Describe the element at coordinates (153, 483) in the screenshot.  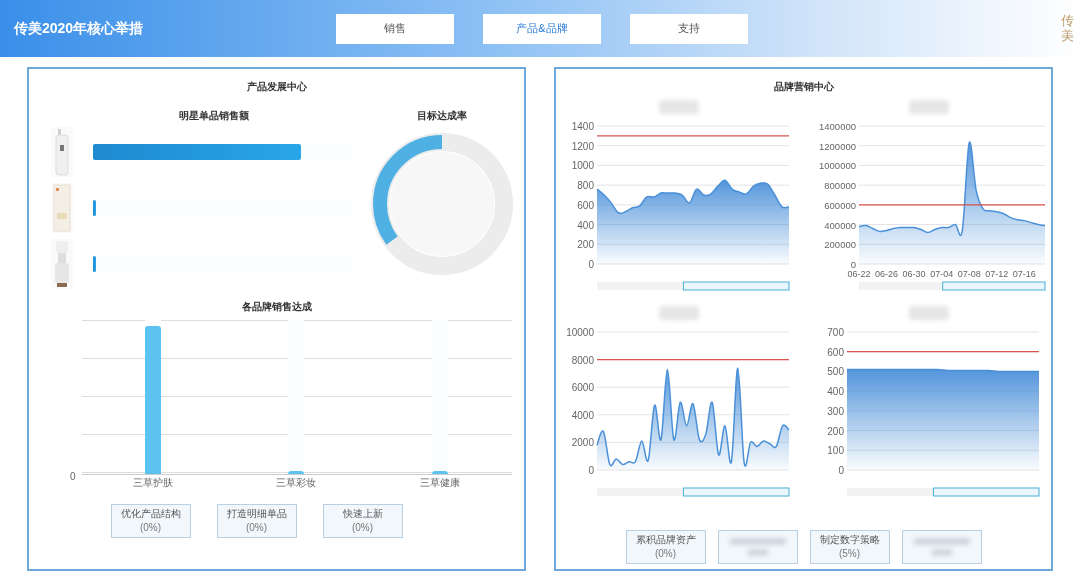
I see `axis-label: 三草护肤` at that location.